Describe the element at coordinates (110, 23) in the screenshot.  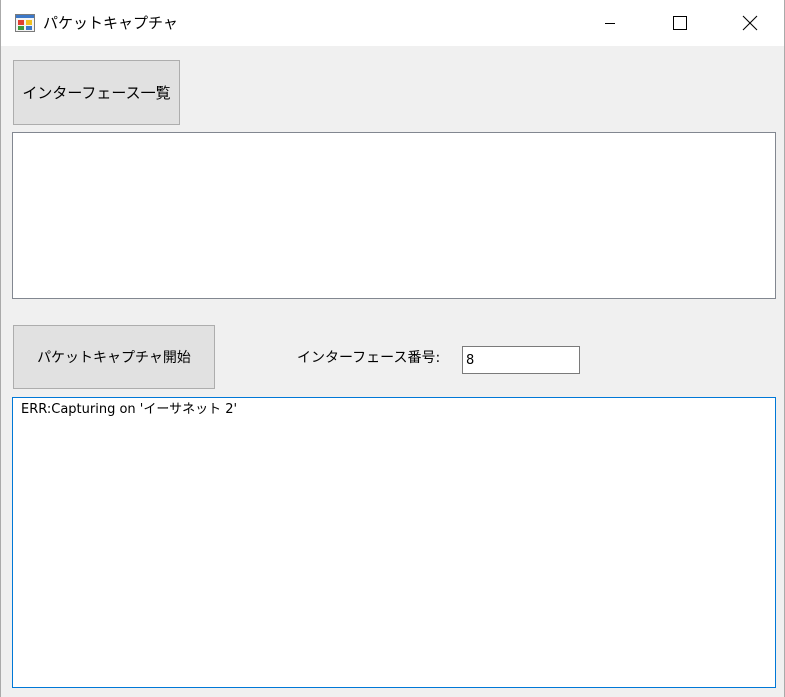
I see `window-title: パケットキャプチャ` at that location.